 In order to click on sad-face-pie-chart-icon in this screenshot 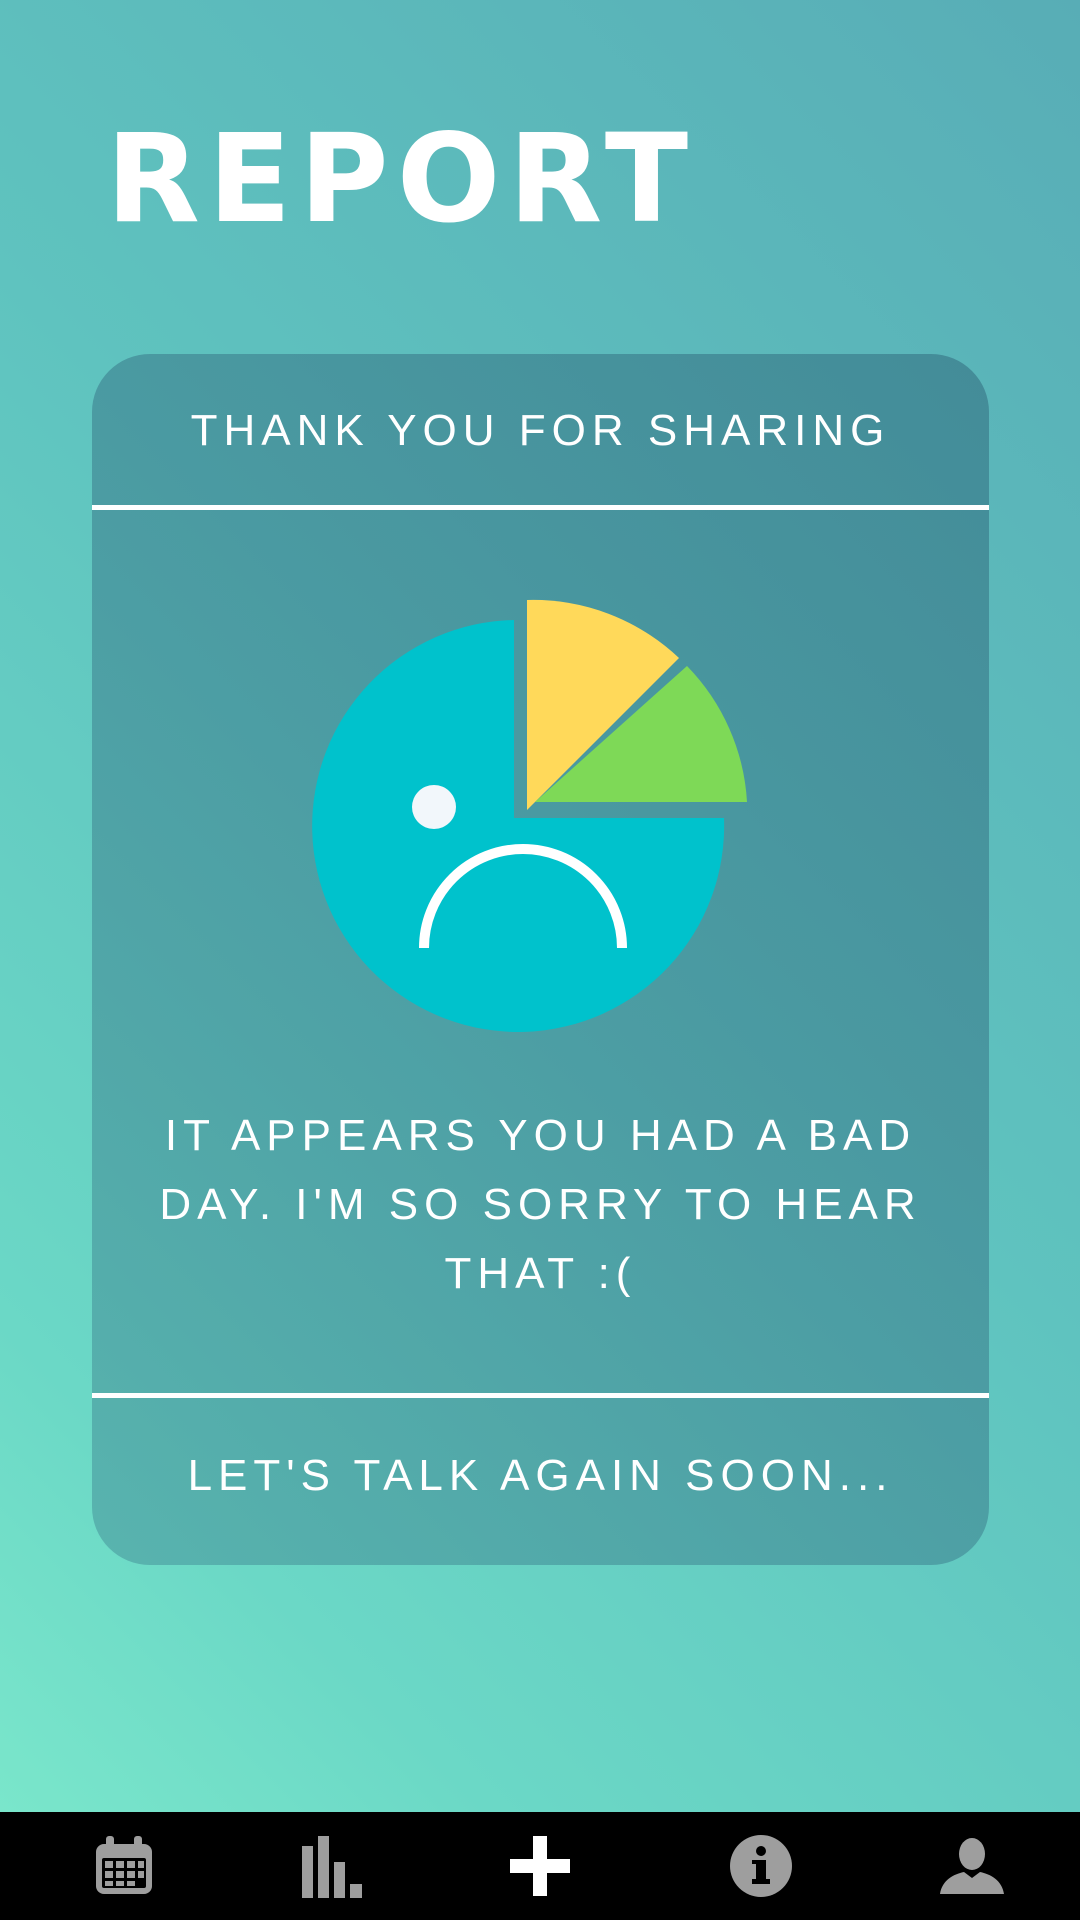, I will do `click(529, 815)`.